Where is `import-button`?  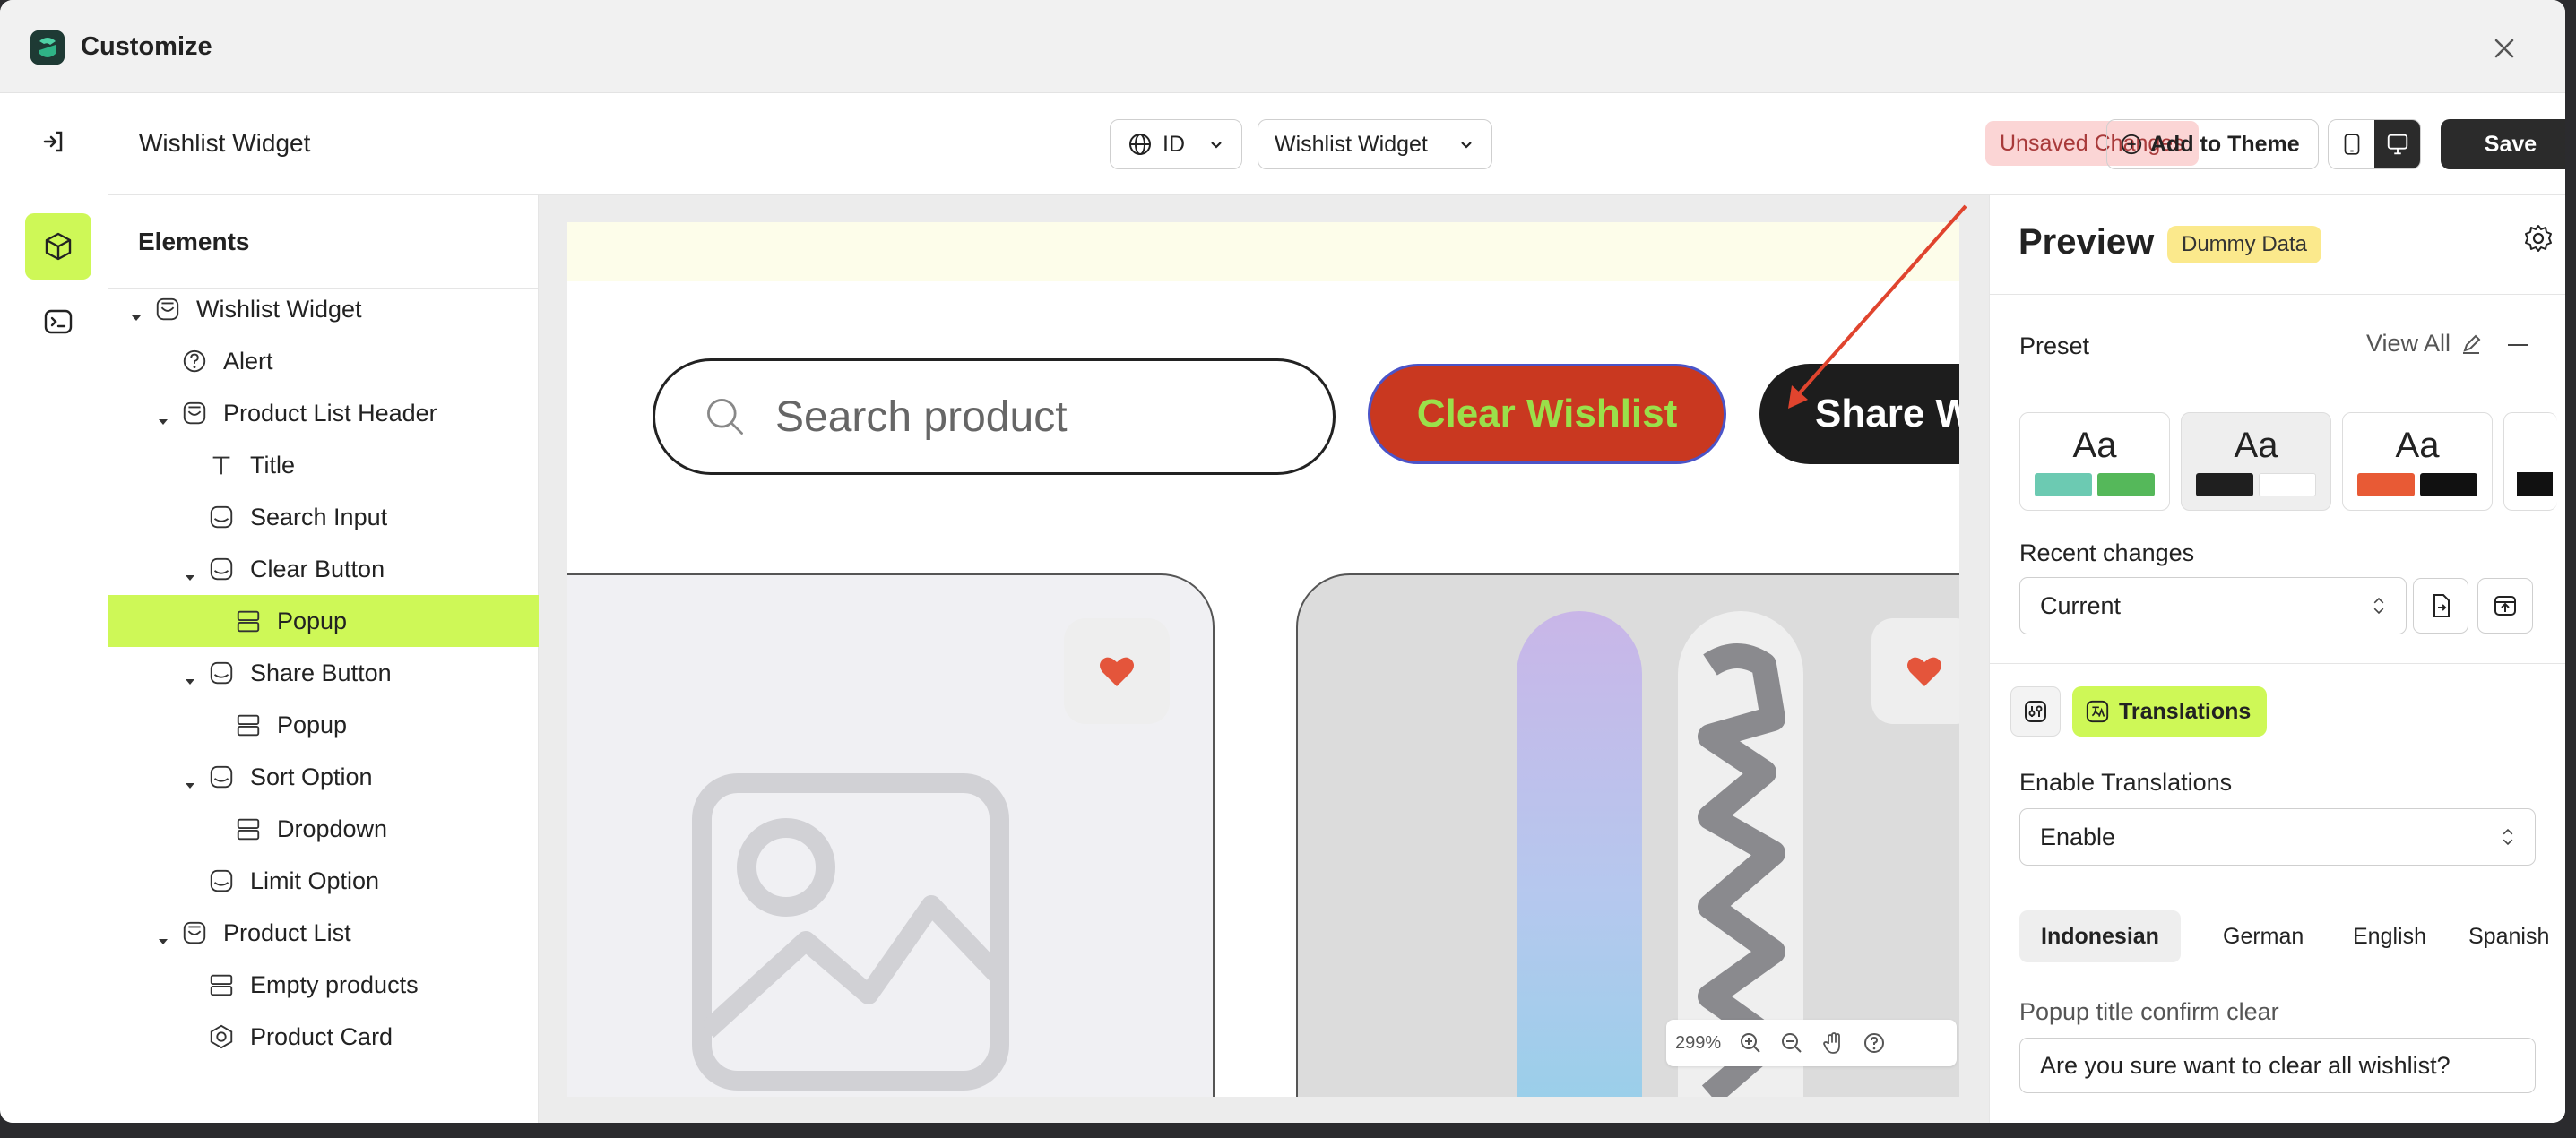
import-button is located at coordinates (2440, 606).